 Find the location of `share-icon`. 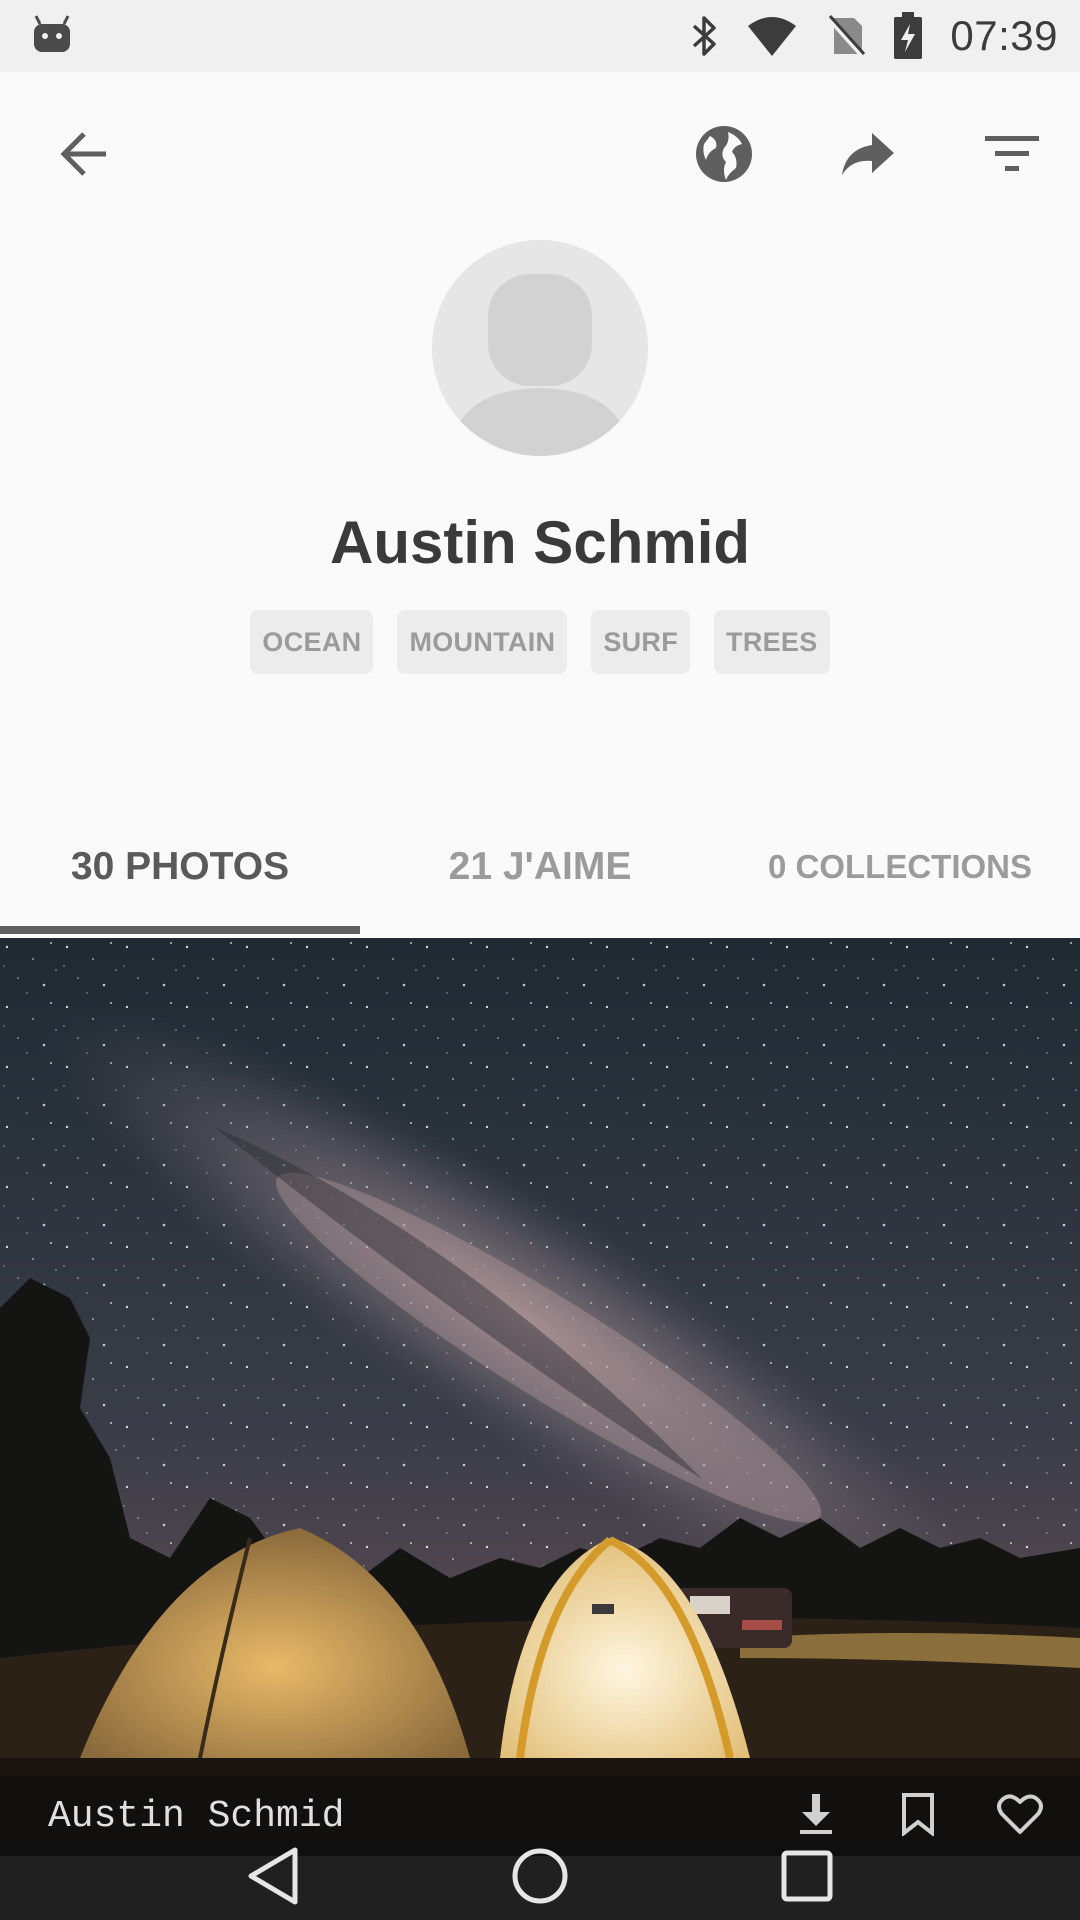

share-icon is located at coordinates (868, 156).